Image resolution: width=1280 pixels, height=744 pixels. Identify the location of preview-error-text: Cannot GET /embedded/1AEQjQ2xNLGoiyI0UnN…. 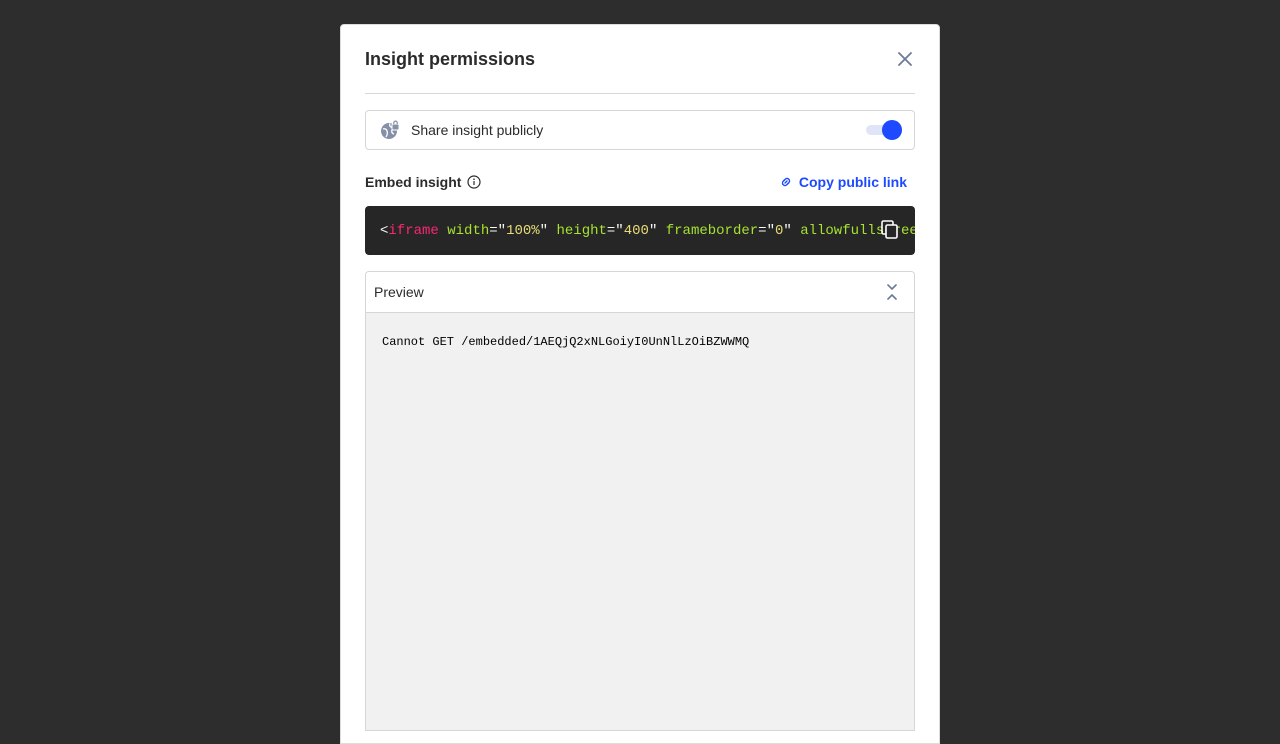
(566, 342).